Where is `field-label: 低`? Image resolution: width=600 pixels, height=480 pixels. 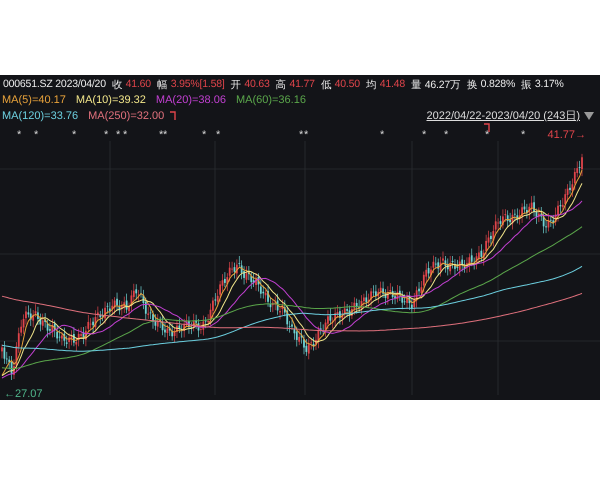
field-label: 低 is located at coordinates (326, 85).